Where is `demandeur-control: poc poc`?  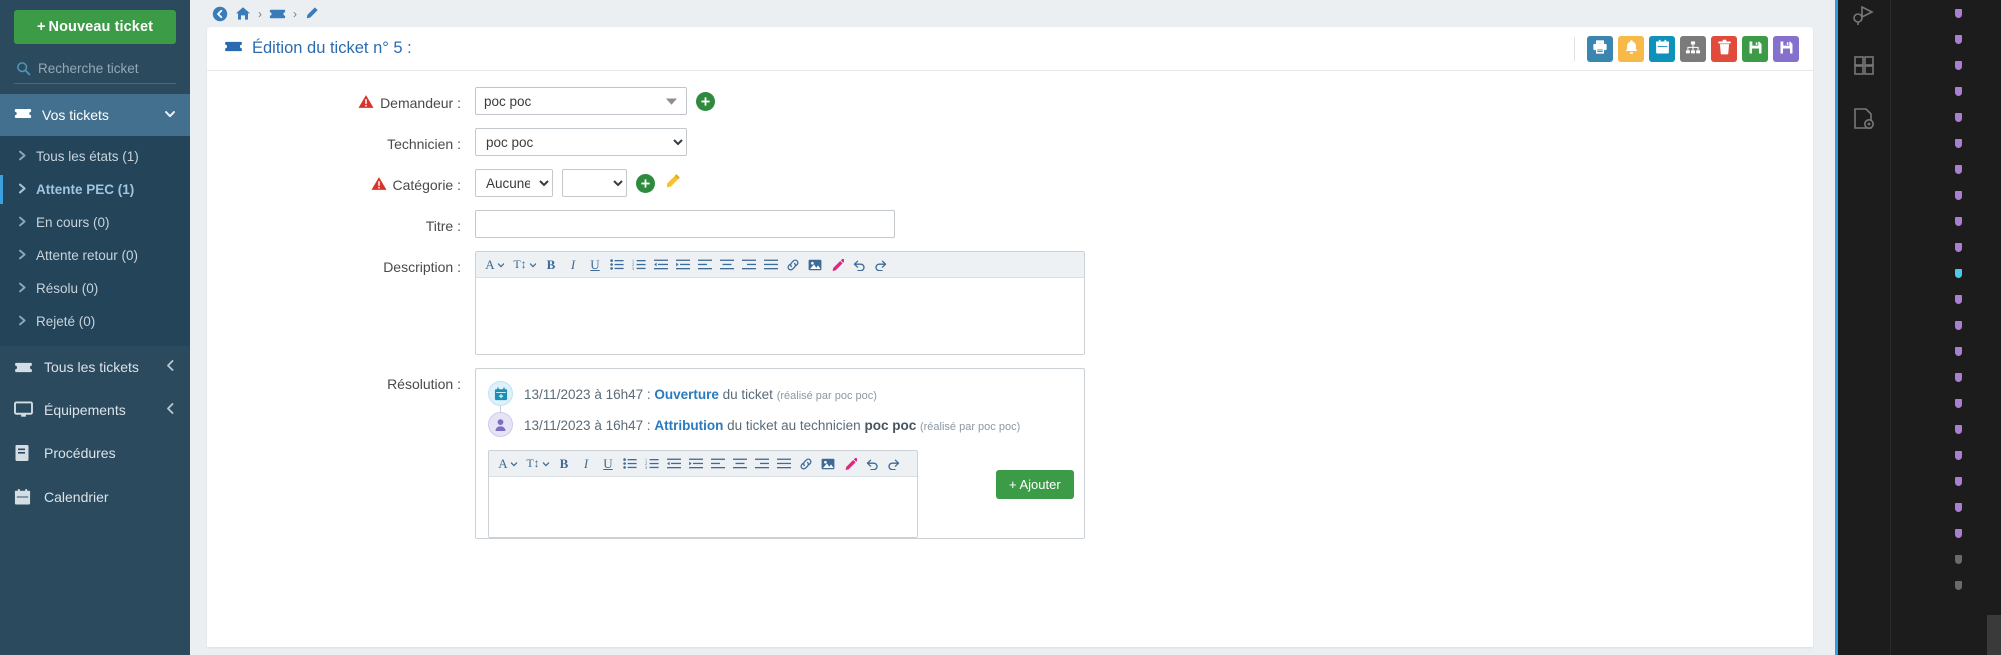 demandeur-control: poc poc is located at coordinates (595, 101).